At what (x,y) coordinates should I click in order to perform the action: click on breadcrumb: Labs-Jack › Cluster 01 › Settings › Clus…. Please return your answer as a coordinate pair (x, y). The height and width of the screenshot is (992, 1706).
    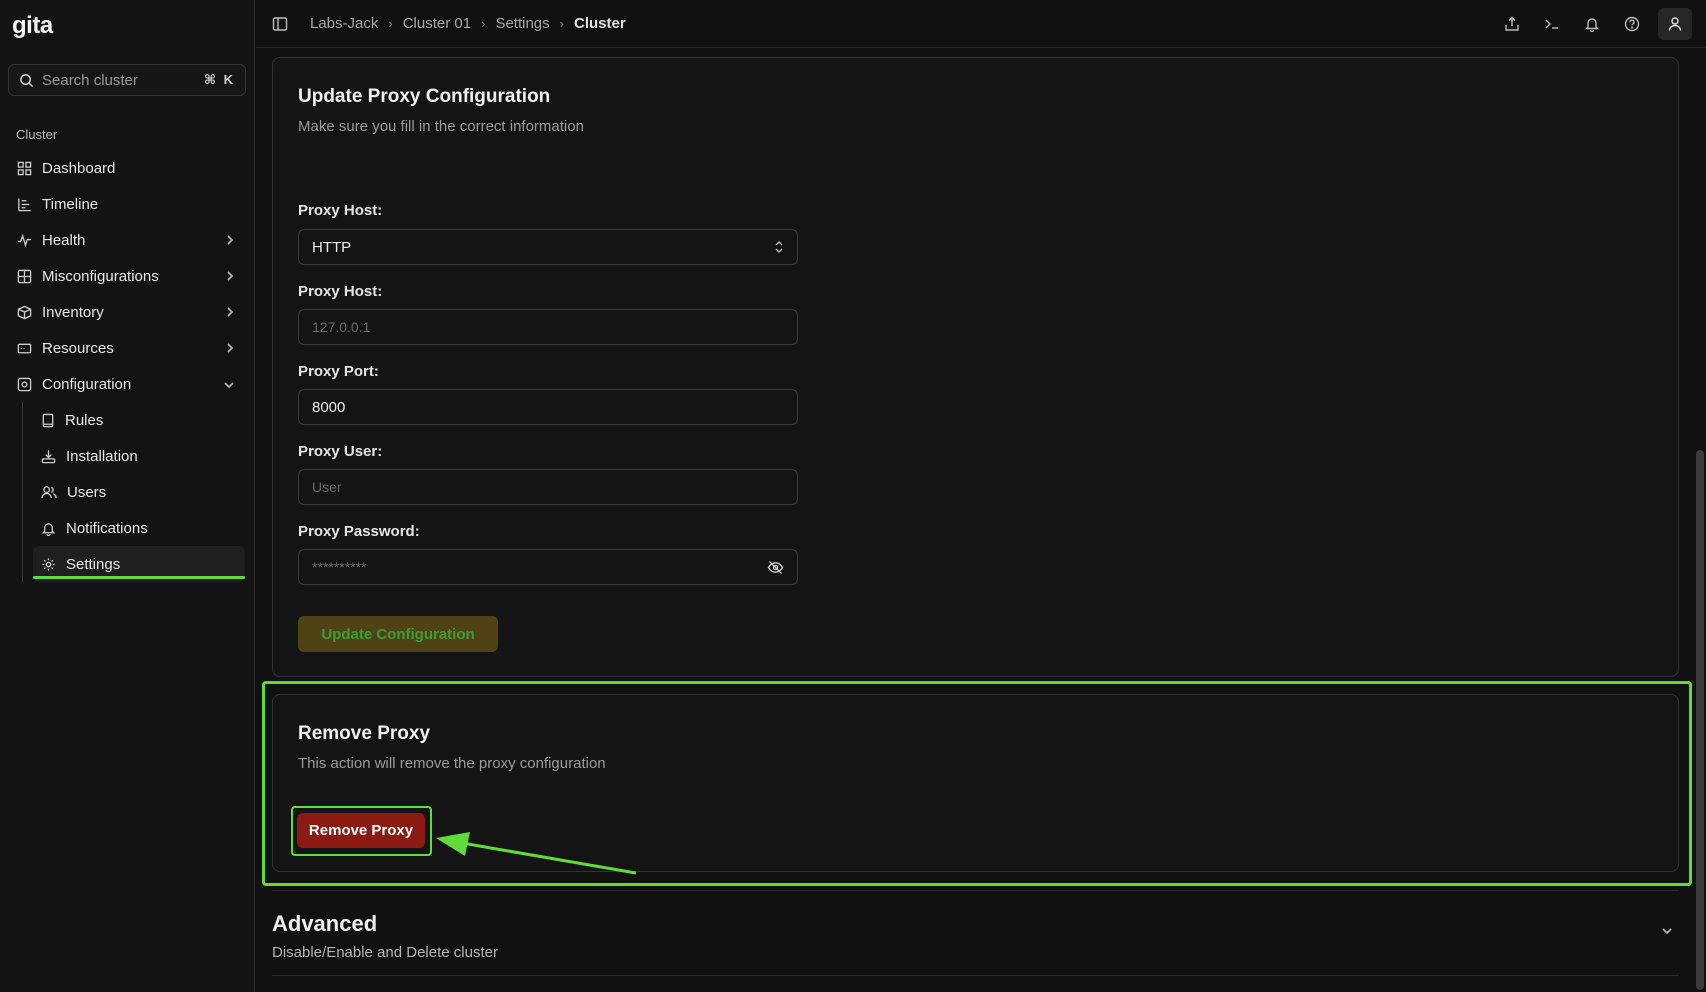
    Looking at the image, I should click on (468, 23).